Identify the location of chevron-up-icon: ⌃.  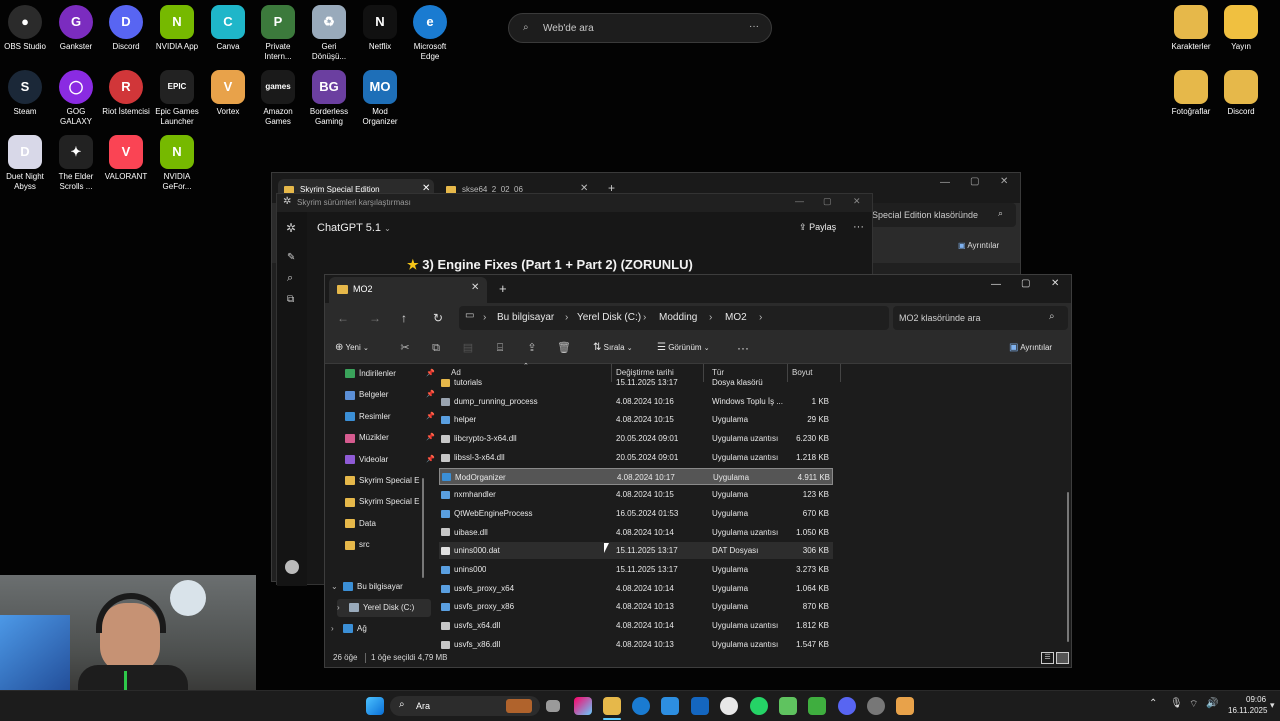
(1153, 703).